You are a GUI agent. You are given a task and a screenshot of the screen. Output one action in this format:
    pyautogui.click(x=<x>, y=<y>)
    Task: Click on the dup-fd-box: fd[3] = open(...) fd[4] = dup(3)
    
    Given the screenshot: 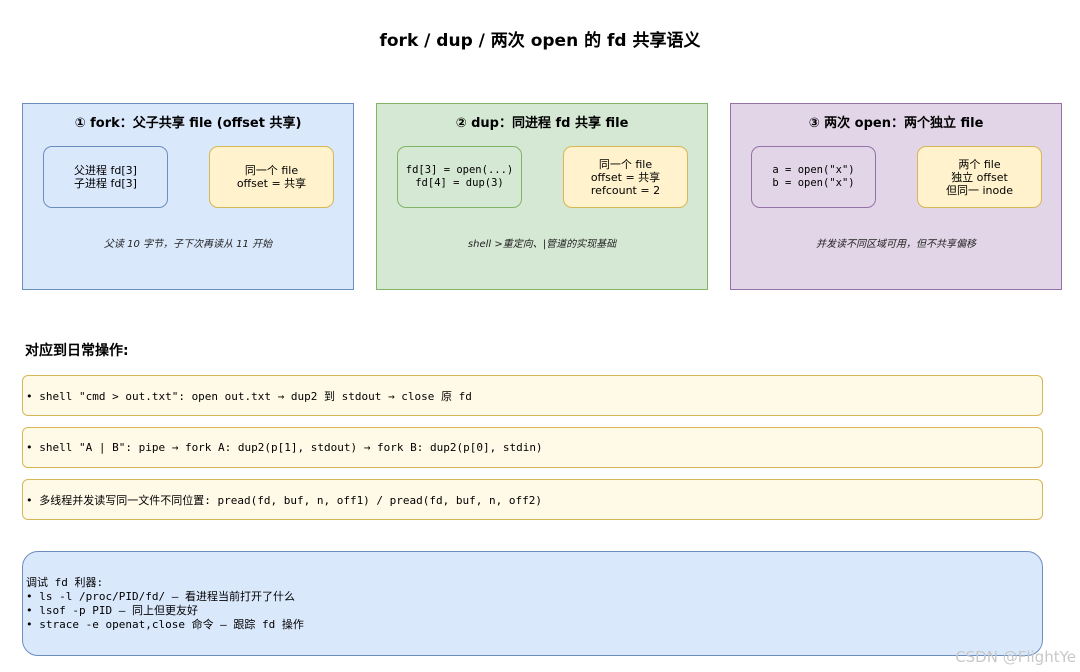 What is the action you would take?
    pyautogui.click(x=459, y=177)
    